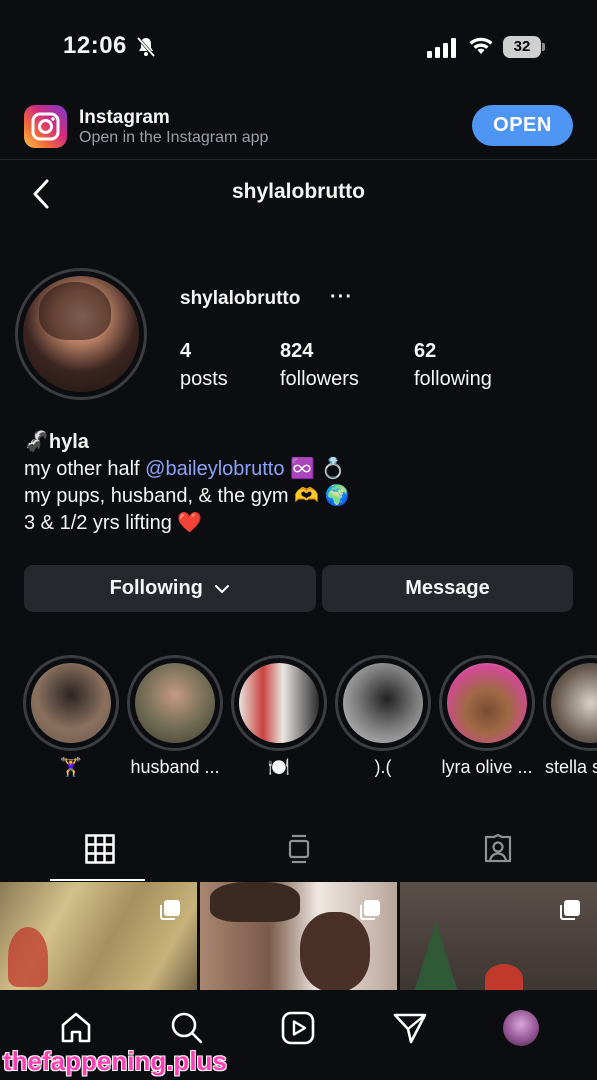 This screenshot has width=597, height=1080. Describe the element at coordinates (298, 191) in the screenshot. I see `page-title: shylalobrutto` at that location.